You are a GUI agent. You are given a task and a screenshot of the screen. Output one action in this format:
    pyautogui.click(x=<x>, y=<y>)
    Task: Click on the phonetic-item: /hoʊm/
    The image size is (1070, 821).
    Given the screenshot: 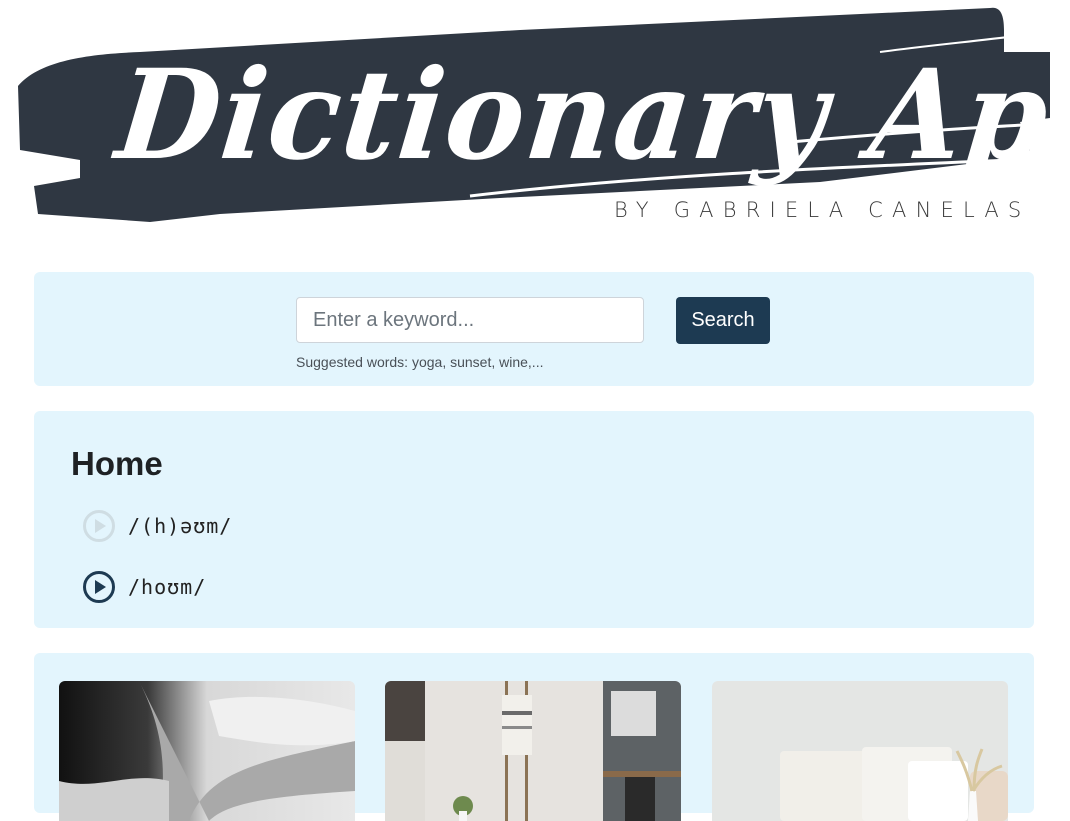 What is the action you would take?
    pyautogui.click(x=144, y=587)
    